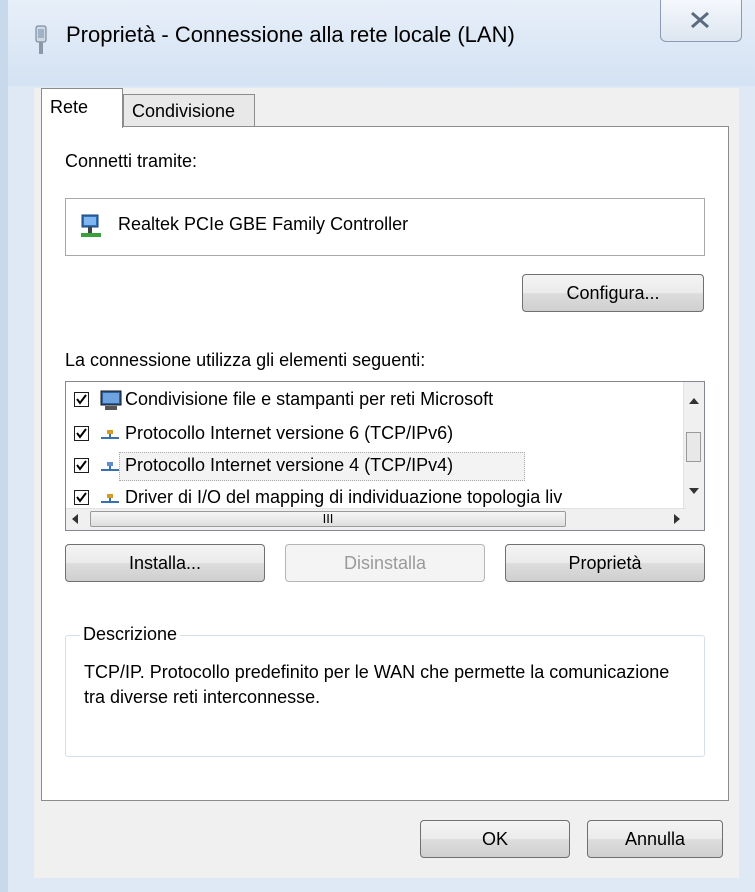 The height and width of the screenshot is (892, 755). Describe the element at coordinates (605, 563) in the screenshot. I see `properties-button: Proprietà` at that location.